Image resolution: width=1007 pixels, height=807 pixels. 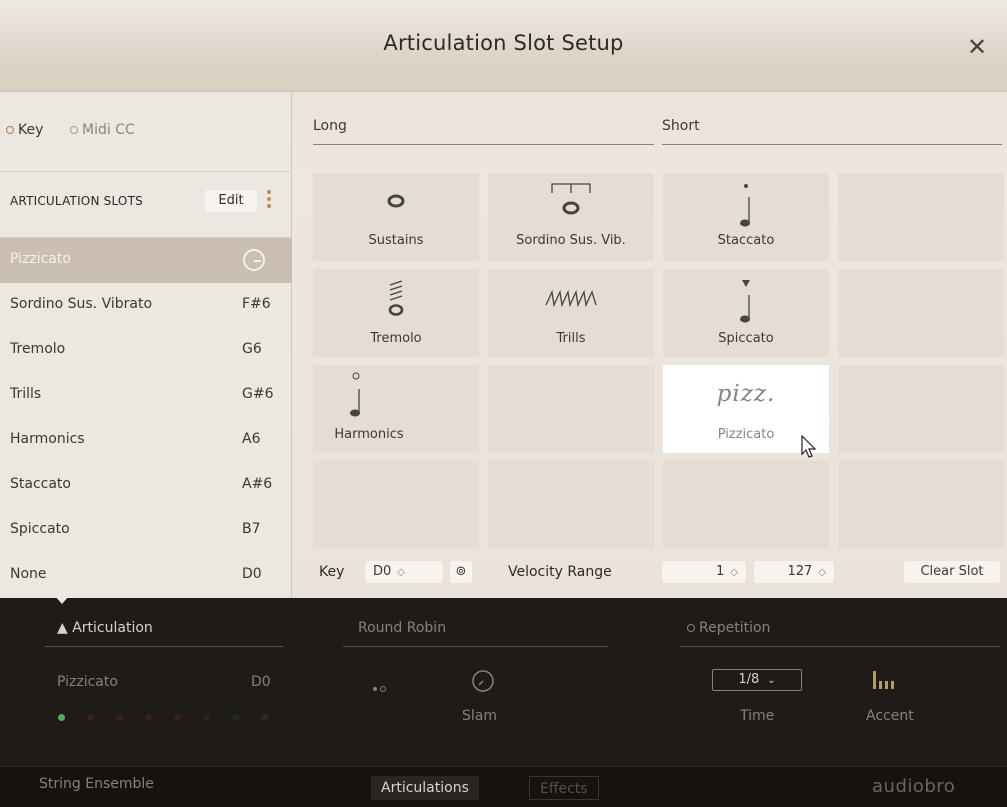 I want to click on chevron-down-icon: ⌄, so click(x=771, y=680).